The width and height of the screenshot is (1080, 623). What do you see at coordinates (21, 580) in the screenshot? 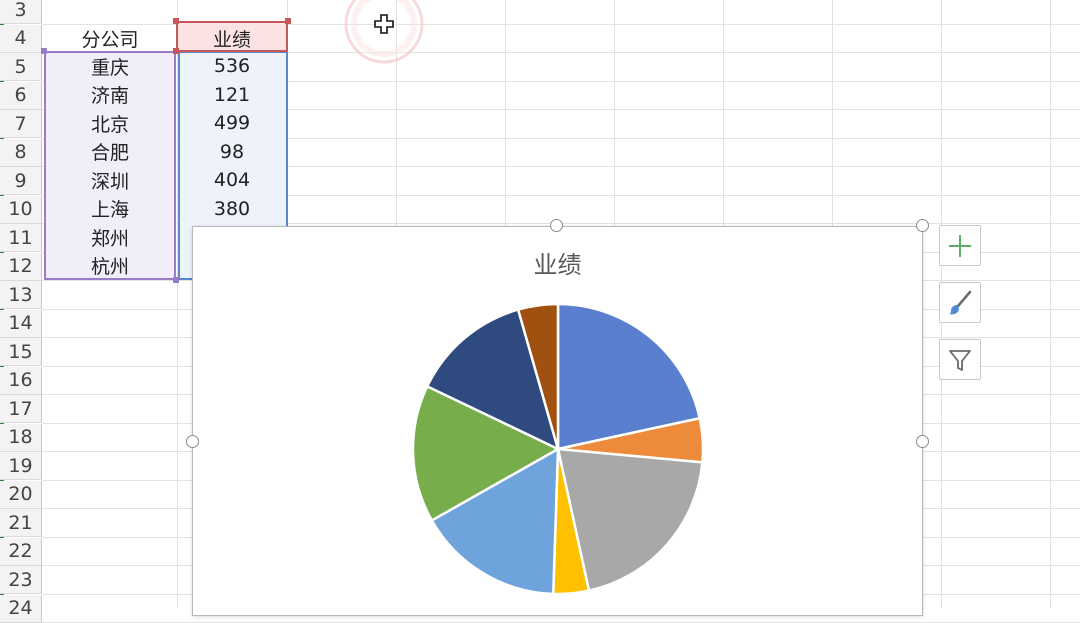
I see `row-header: 23` at bounding box center [21, 580].